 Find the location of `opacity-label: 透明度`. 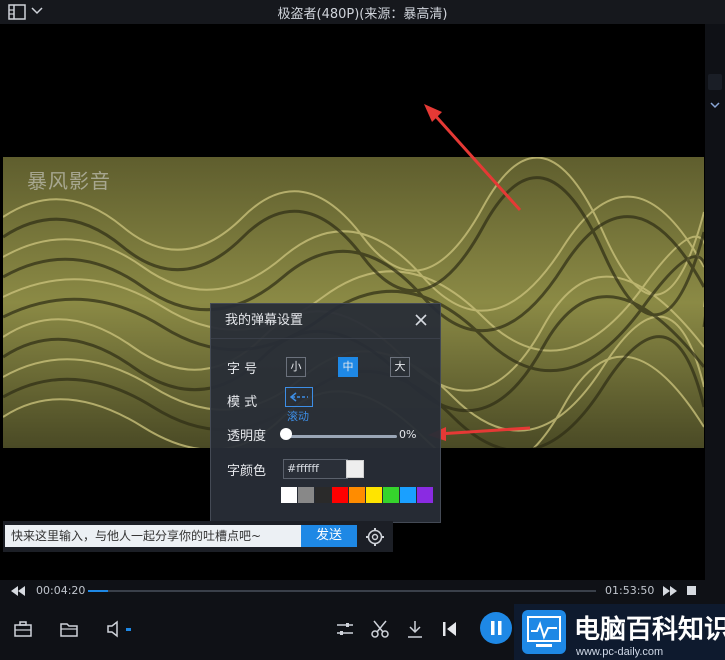

opacity-label: 透明度 is located at coordinates (247, 436).